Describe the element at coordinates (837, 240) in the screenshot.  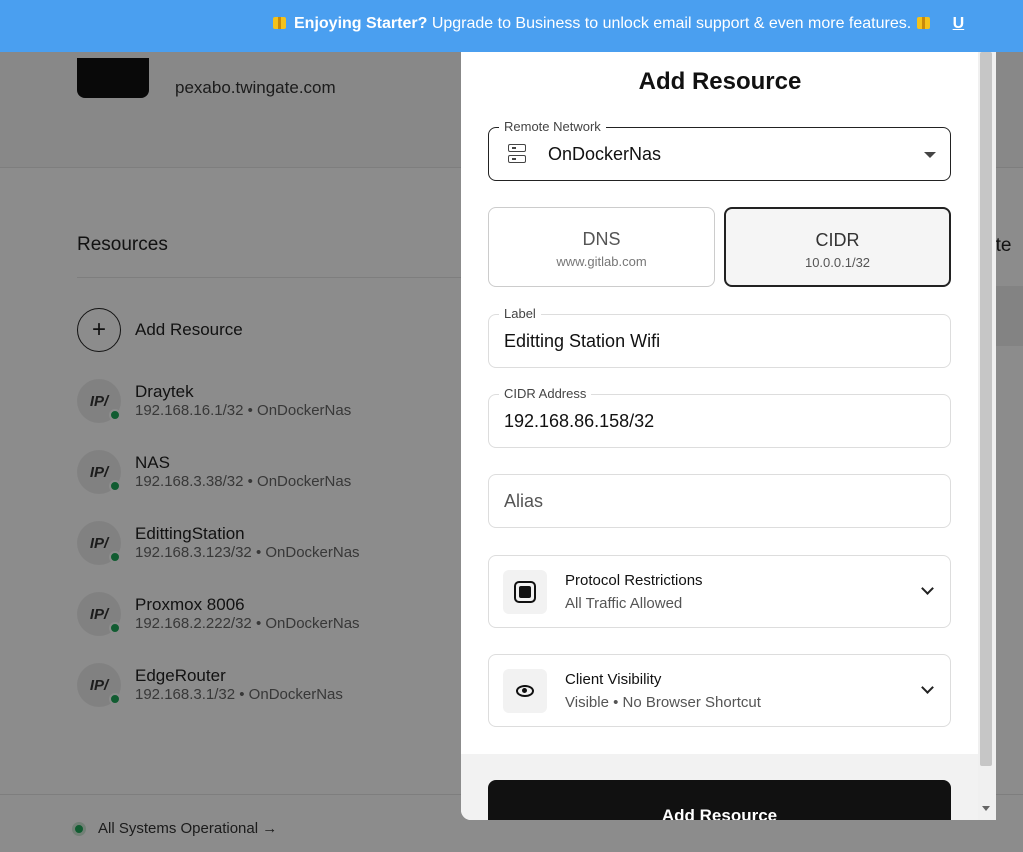
I see `cidr-title: CIDR` at that location.